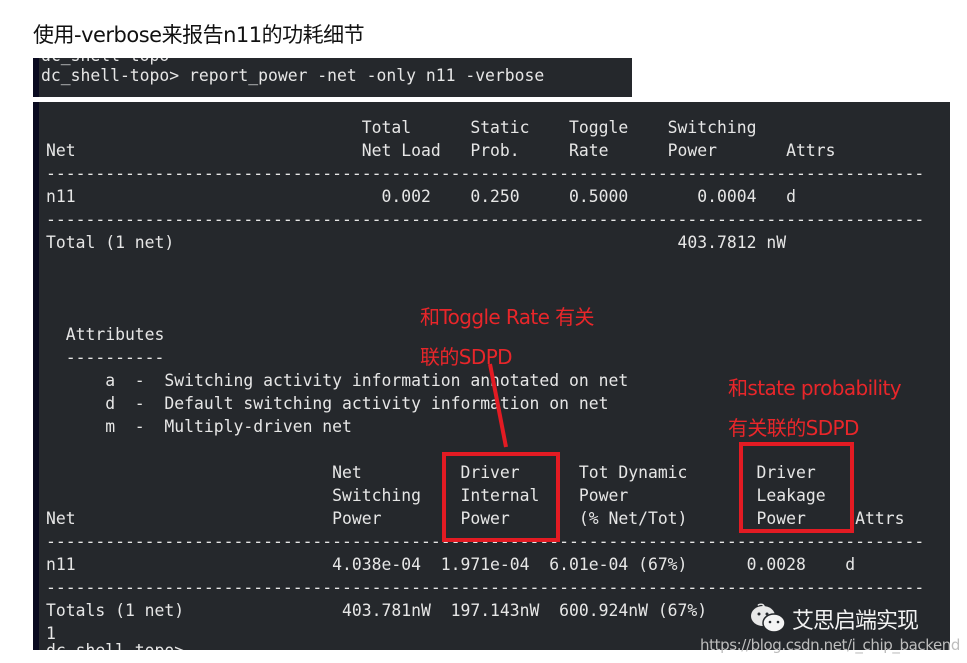  Describe the element at coordinates (416, 242) in the screenshot. I see `total-row: Total (1 net) 403.7812 nW` at that location.